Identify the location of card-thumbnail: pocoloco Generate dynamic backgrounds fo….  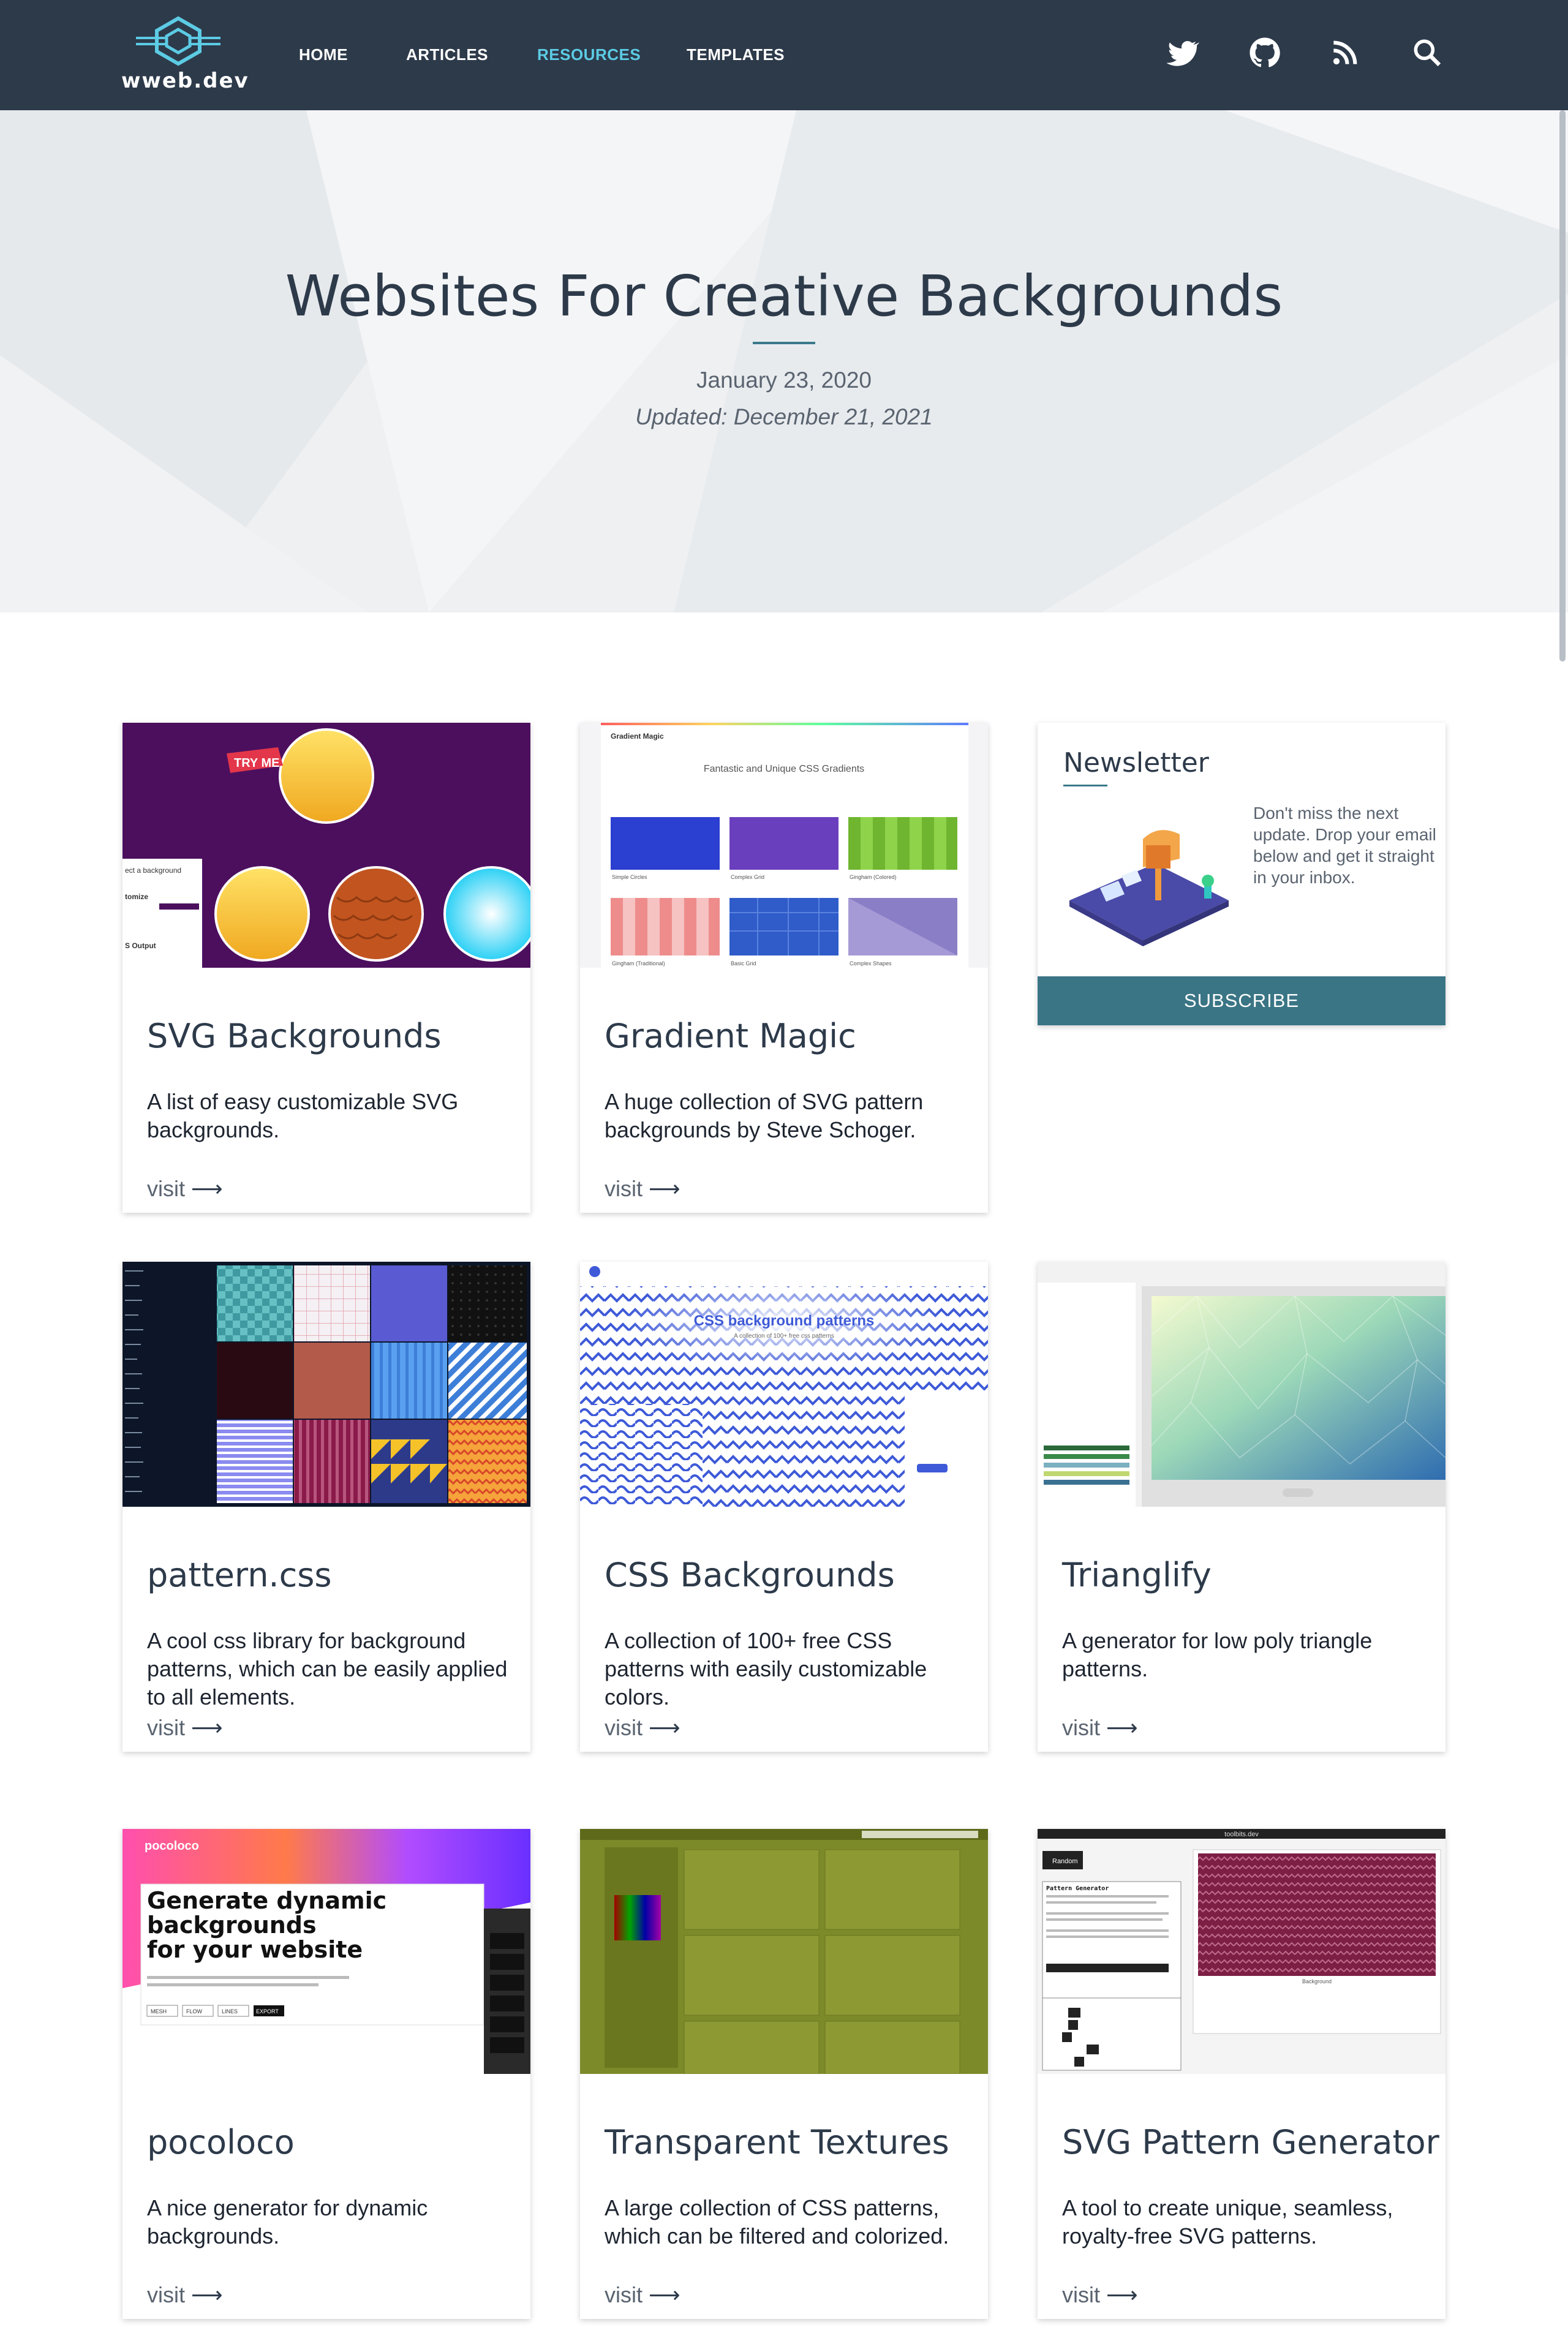
(326, 1952).